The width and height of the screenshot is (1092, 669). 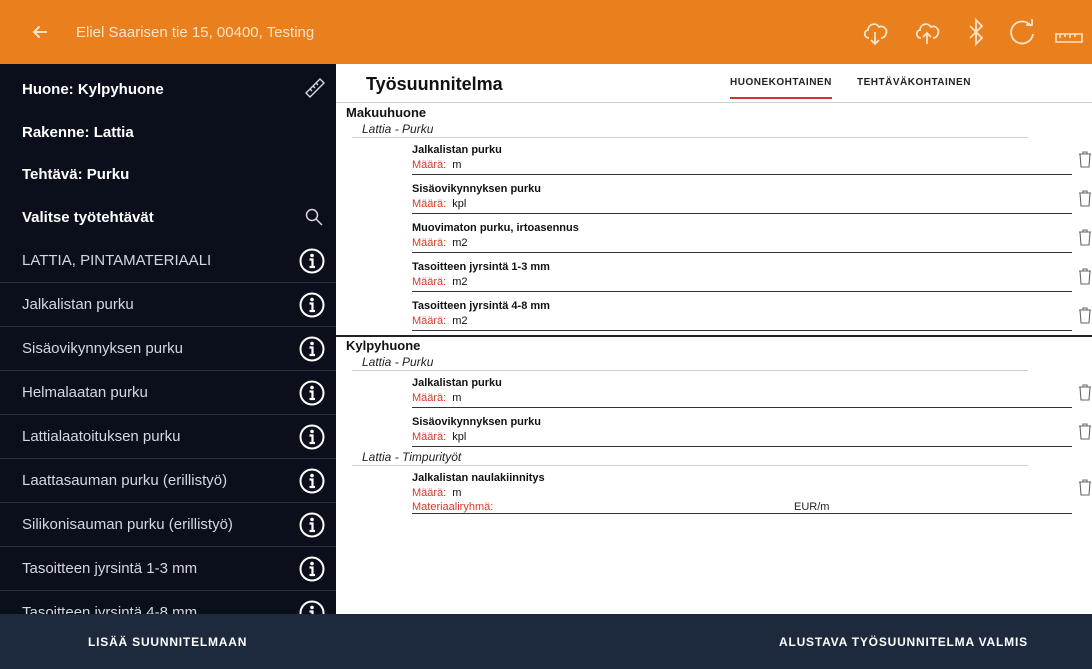 What do you see at coordinates (714, 102) in the screenshot?
I see `tab-divider` at bounding box center [714, 102].